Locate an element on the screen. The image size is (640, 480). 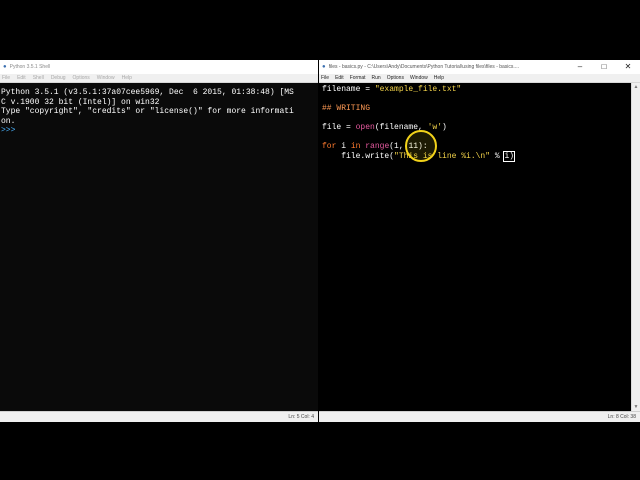
editor-cursor-position: Ln: 8 Col: 38 is located at coordinates (621, 417).